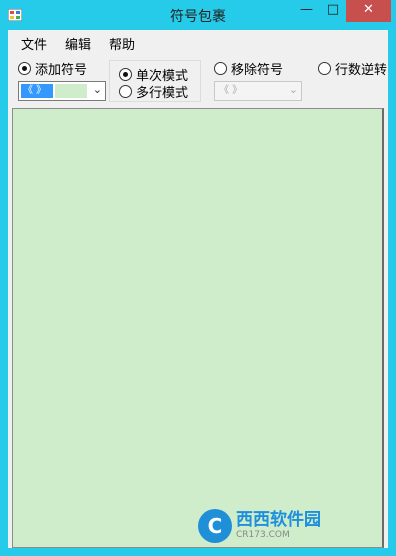 The height and width of the screenshot is (556, 396). What do you see at coordinates (361, 70) in the screenshot?
I see `reverse-lines-label: 行数逆转` at bounding box center [361, 70].